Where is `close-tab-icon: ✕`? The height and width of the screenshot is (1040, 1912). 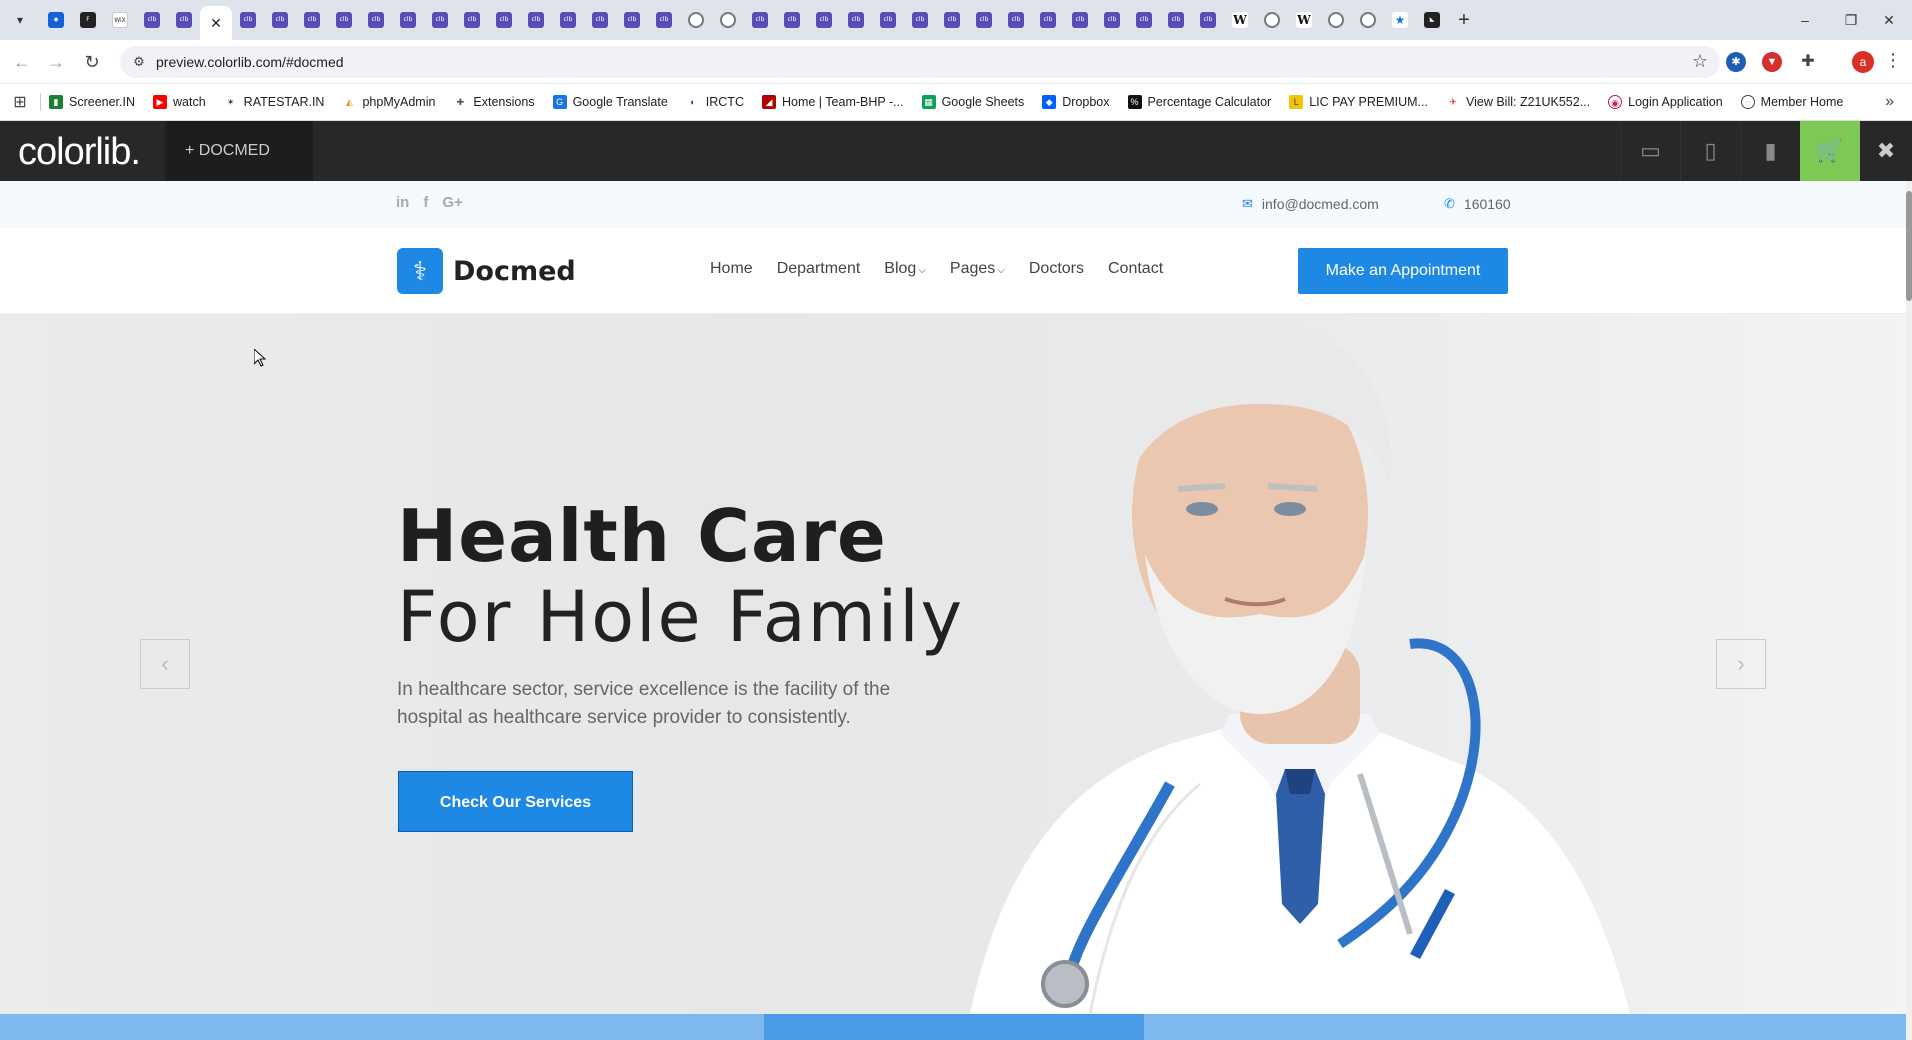 close-tab-icon: ✕ is located at coordinates (216, 23).